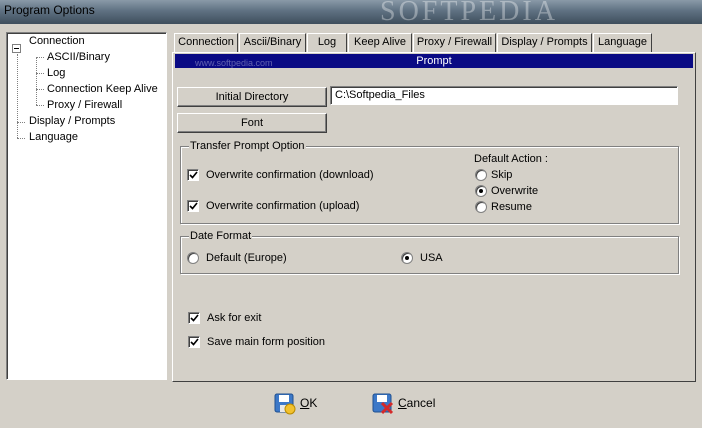 The image size is (702, 428). What do you see at coordinates (544, 42) in the screenshot?
I see `tab-display-prompts: Display / Prompts` at bounding box center [544, 42].